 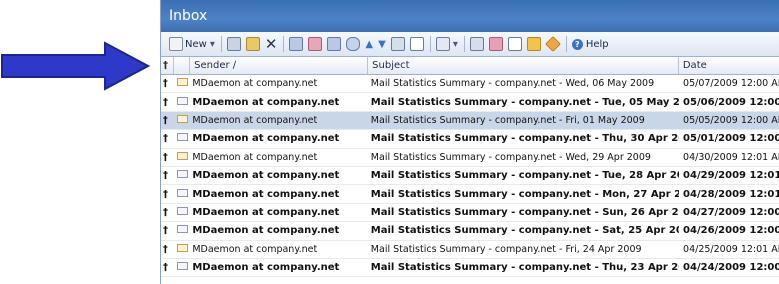 What do you see at coordinates (731, 249) in the screenshot?
I see `message-date: 04/25/2009 12:01 AM` at bounding box center [731, 249].